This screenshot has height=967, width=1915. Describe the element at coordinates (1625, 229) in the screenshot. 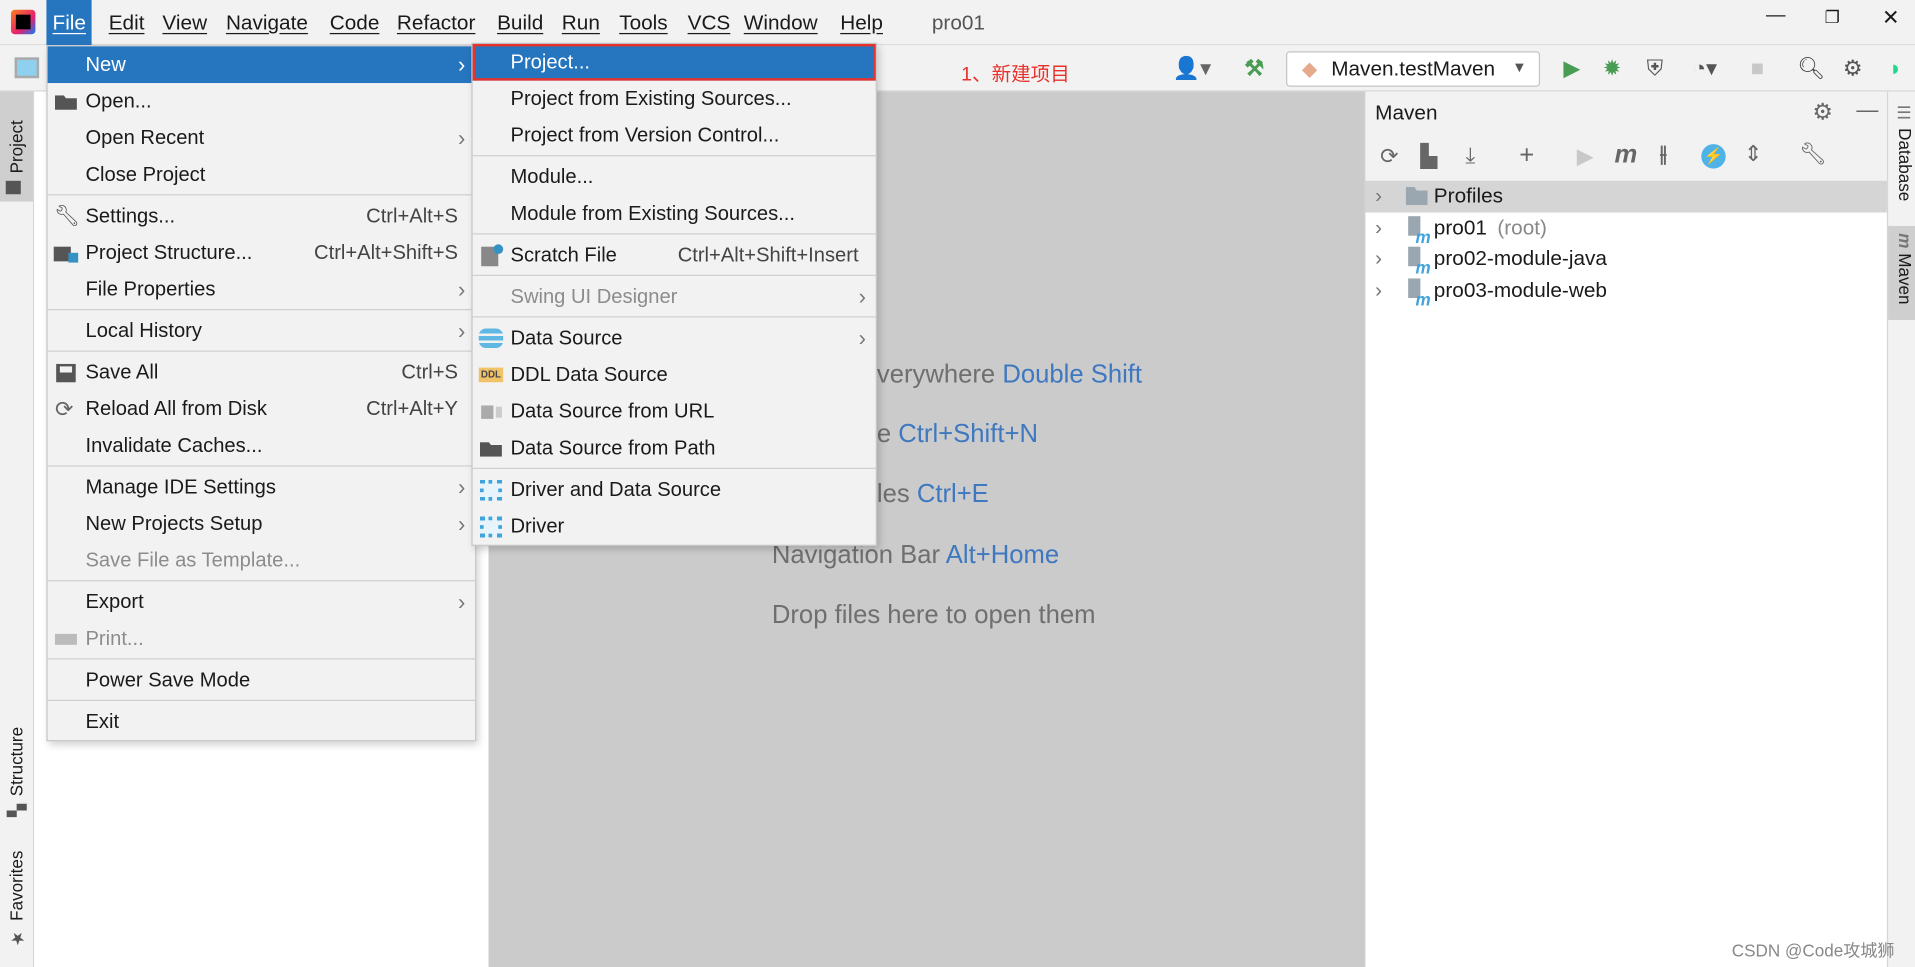

I see `maven-tree-row: › m pro01 (root)` at that location.